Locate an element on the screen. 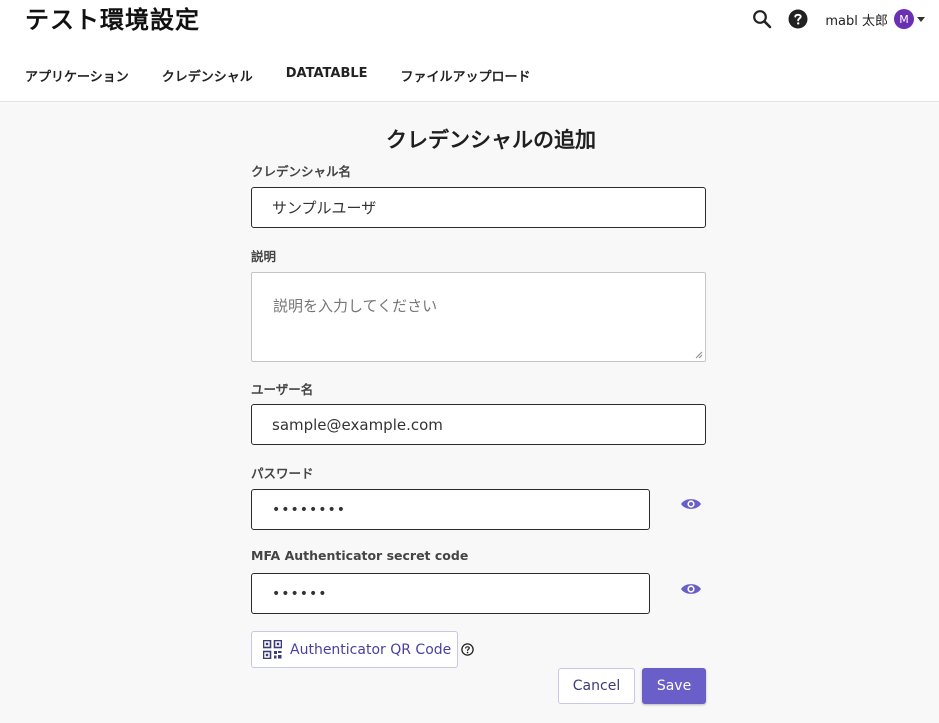  help-icon is located at coordinates (798, 19).